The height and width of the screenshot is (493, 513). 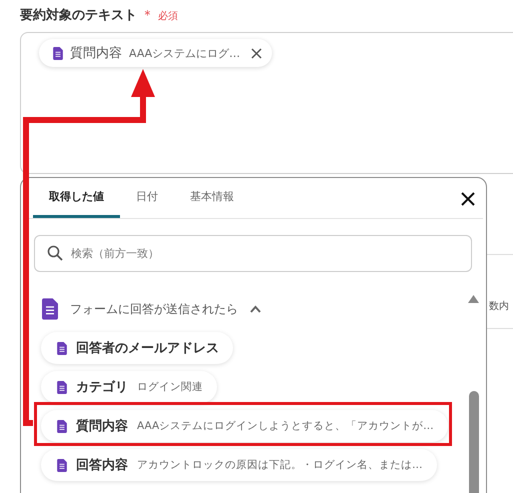 I want to click on item-name: カテゴリ, so click(x=102, y=387).